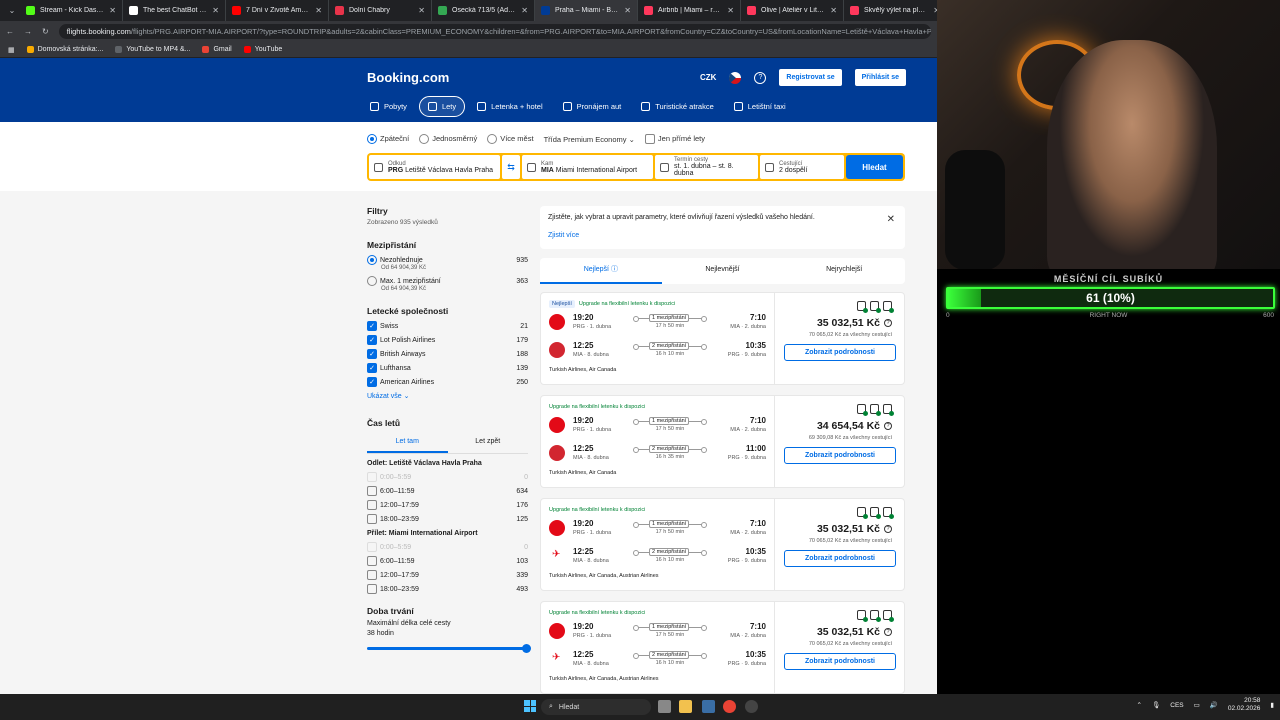 The height and width of the screenshot is (720, 1280). Describe the element at coordinates (11, 50) in the screenshot. I see `apps-icon: ▦` at that location.